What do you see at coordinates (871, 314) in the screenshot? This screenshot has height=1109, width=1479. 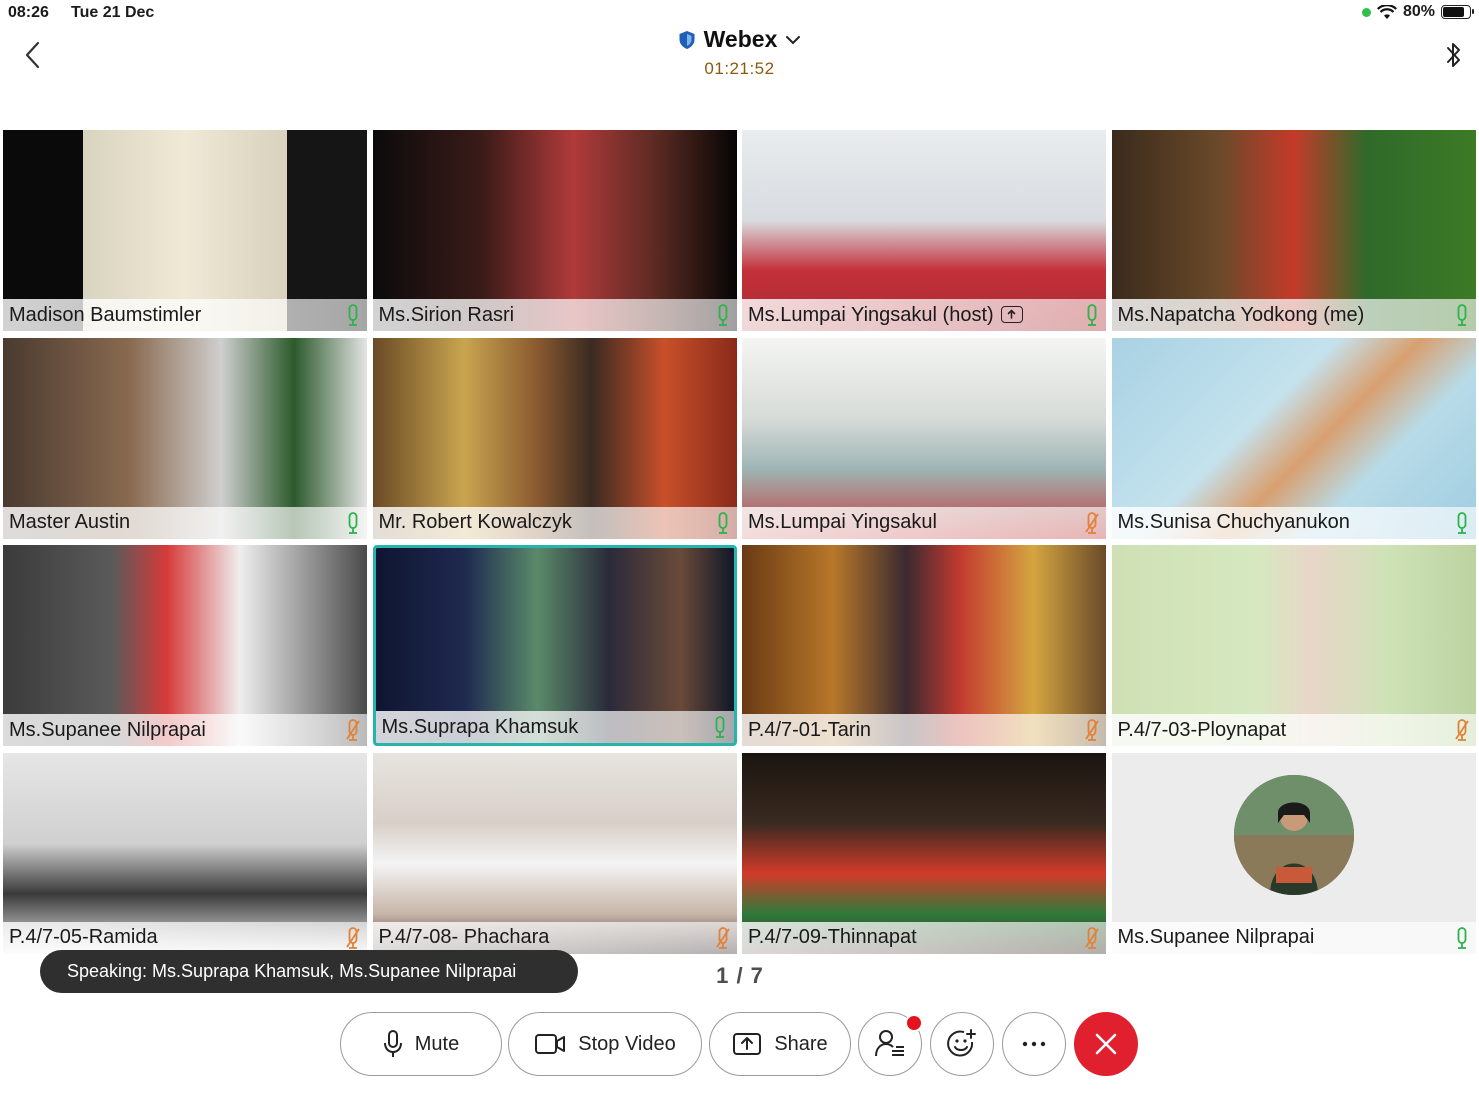 I see `participant-name-text: Ms.Lumpai Yingsakul (host)` at bounding box center [871, 314].